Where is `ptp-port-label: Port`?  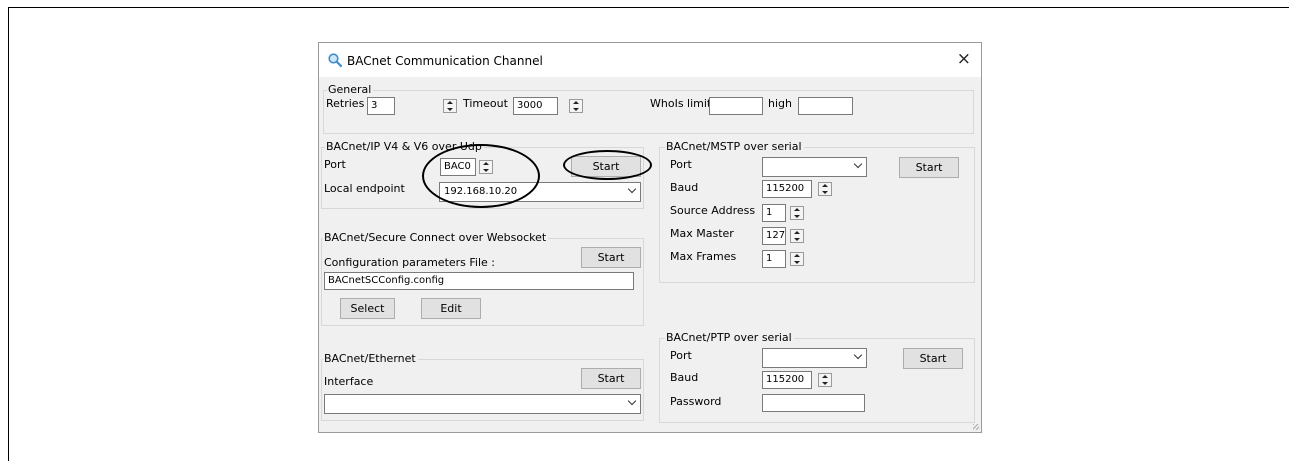 ptp-port-label: Port is located at coordinates (681, 355).